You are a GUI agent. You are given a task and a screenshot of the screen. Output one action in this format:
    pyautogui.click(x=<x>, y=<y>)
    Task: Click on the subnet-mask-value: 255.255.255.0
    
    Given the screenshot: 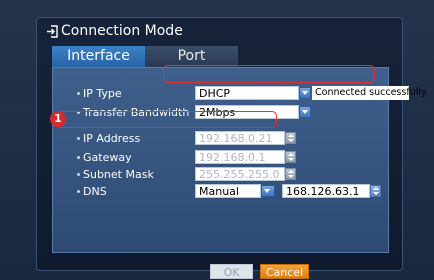 What is the action you would take?
    pyautogui.click(x=239, y=174)
    